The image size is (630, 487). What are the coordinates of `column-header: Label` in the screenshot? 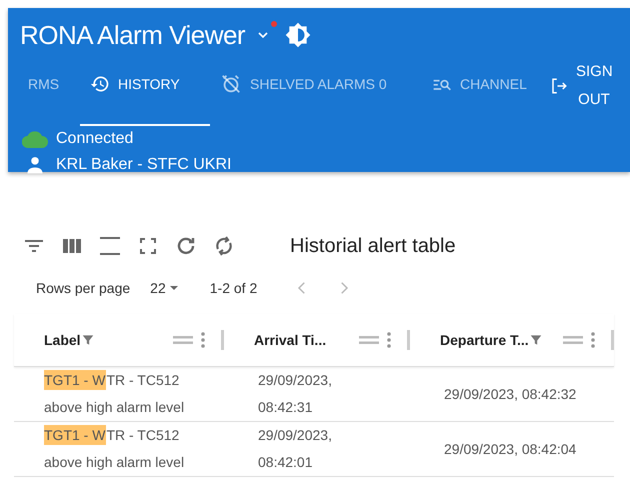 It's located at (62, 340).